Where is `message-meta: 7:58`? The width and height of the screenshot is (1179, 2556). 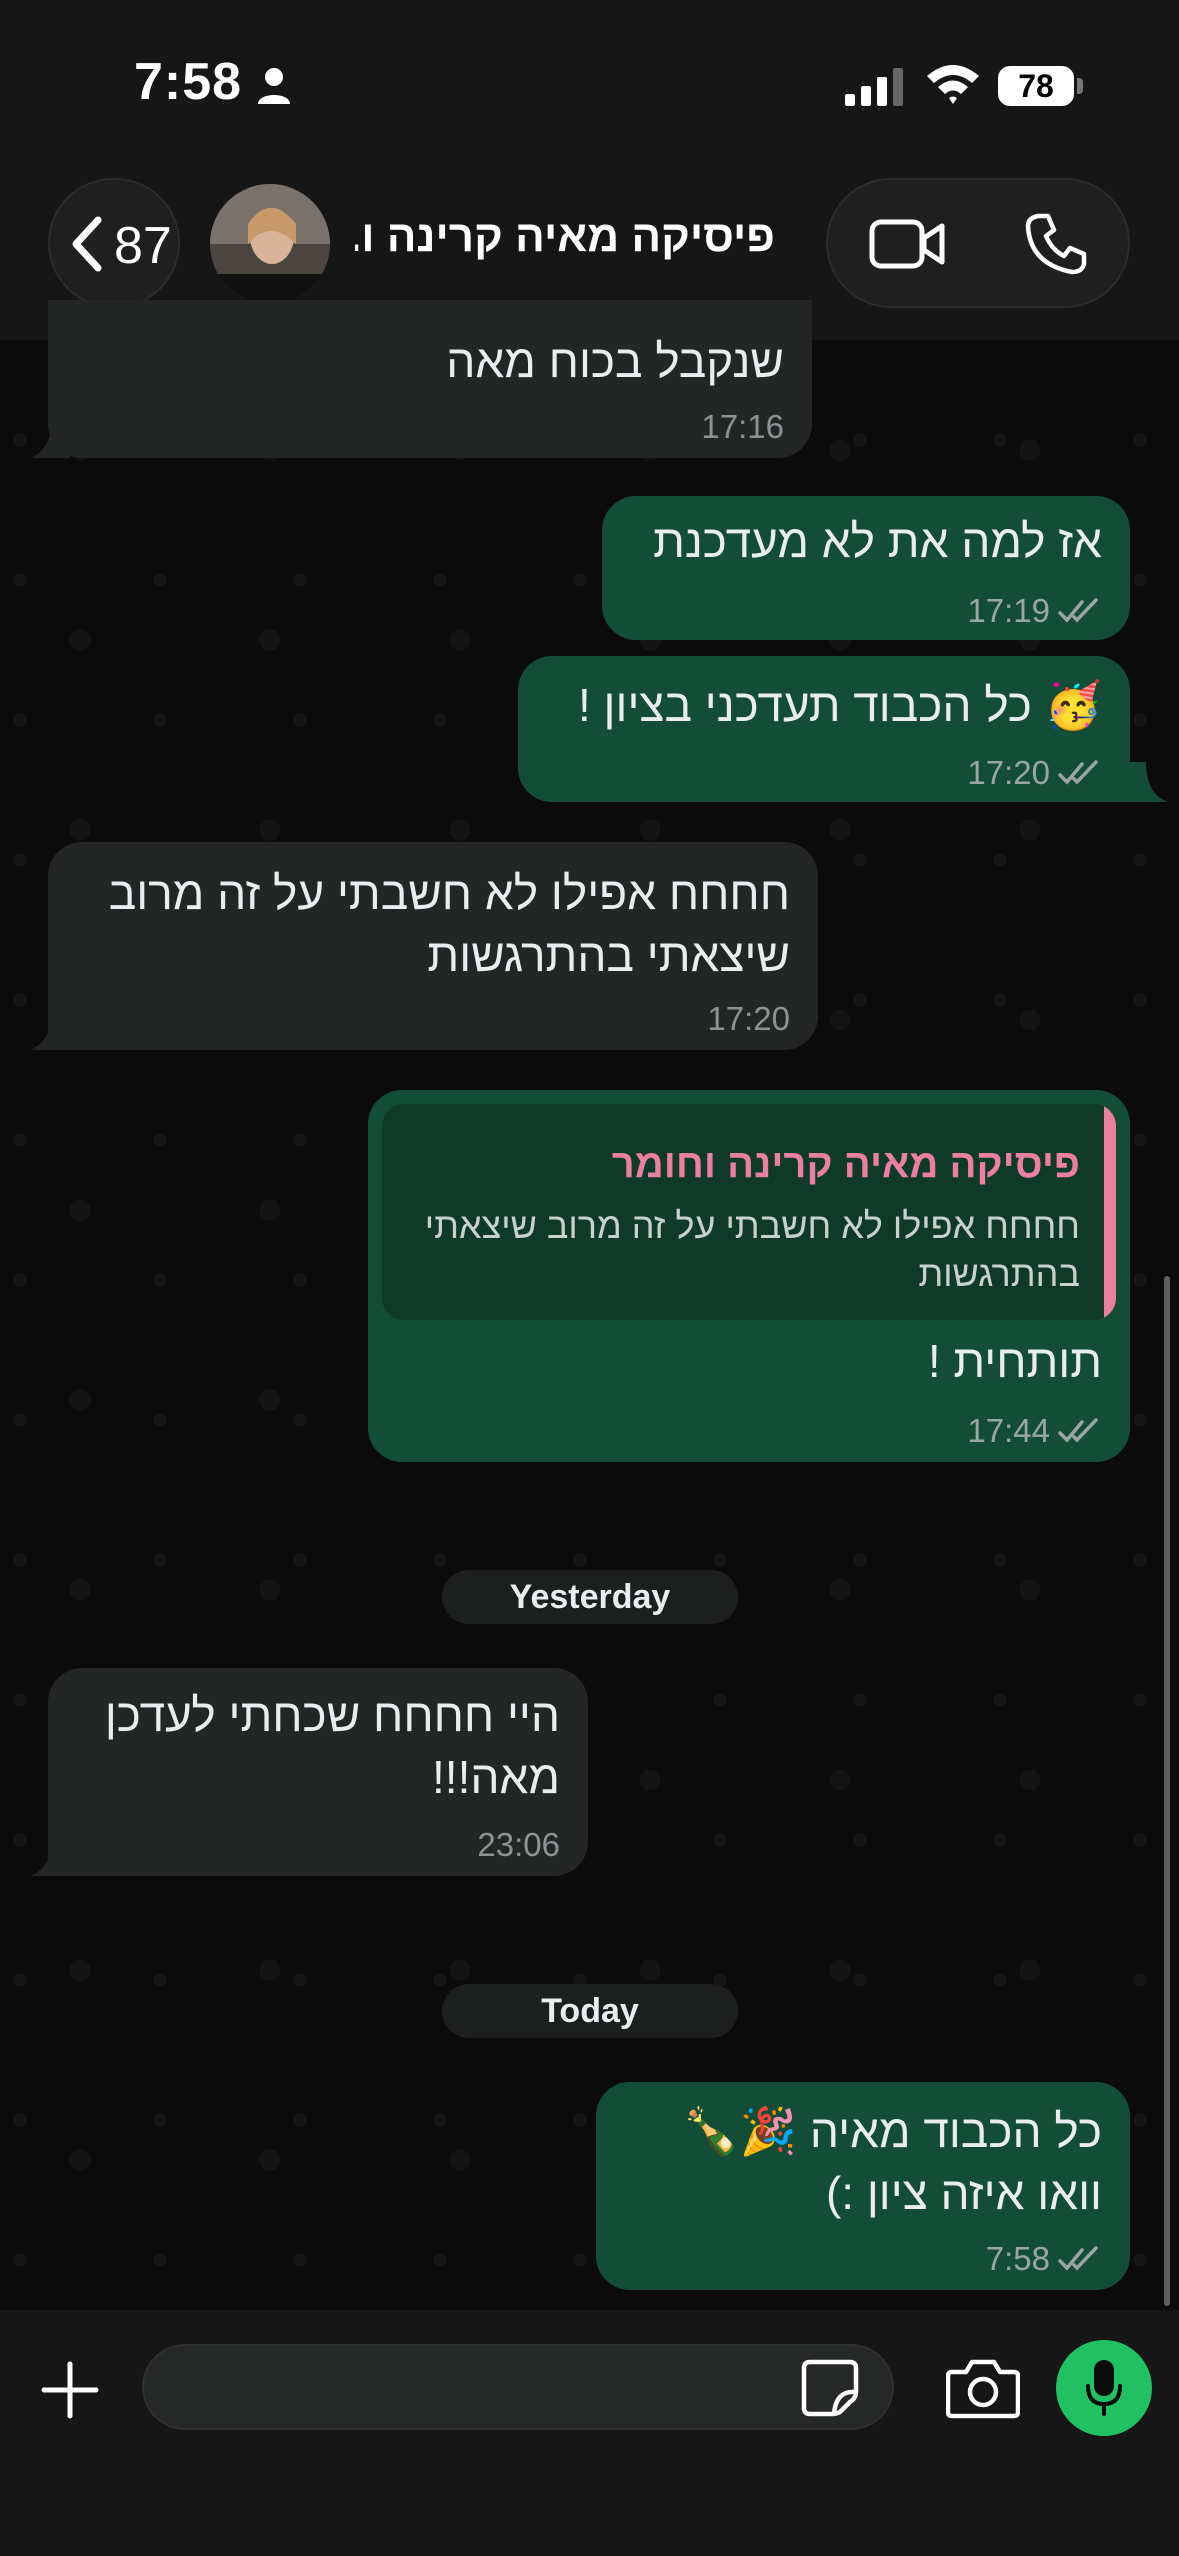 message-meta: 7:58 is located at coordinates (1044, 2259).